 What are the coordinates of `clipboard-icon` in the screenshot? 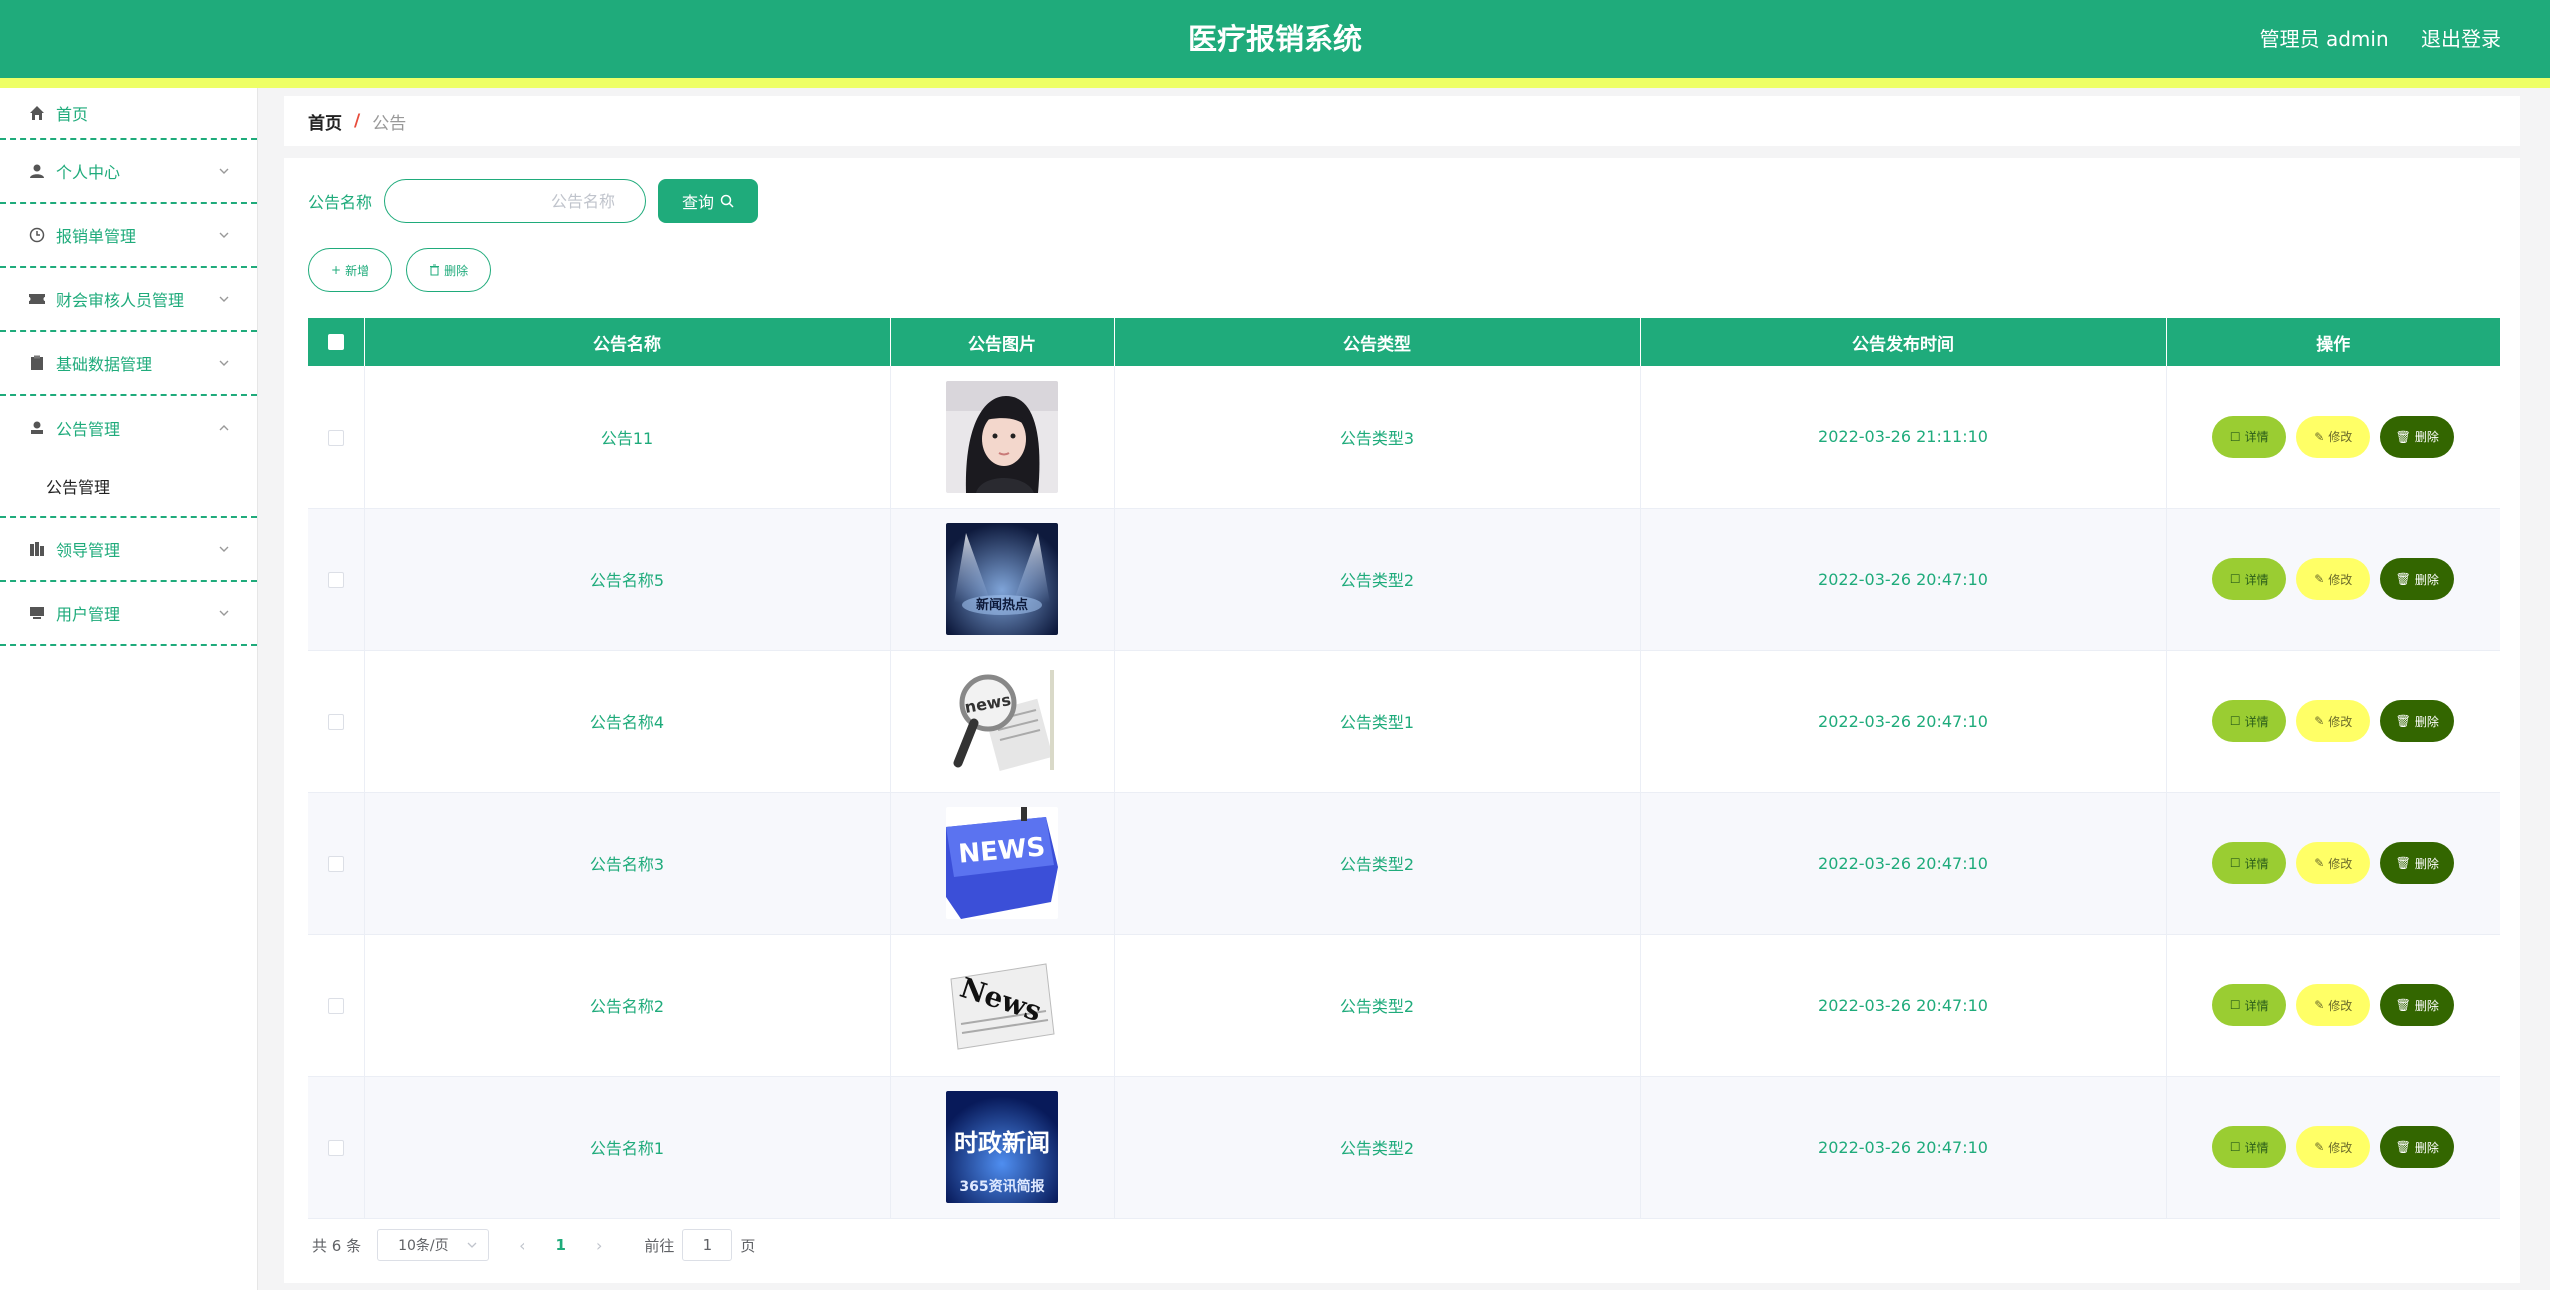 It's located at (37, 363).